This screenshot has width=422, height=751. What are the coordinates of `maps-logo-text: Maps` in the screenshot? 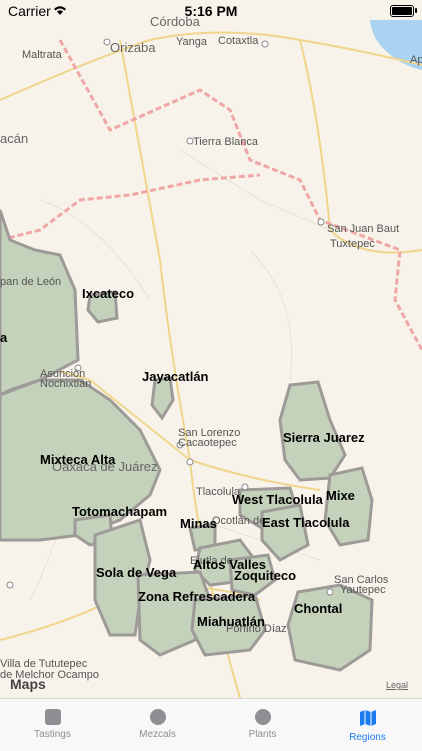 It's located at (28, 684).